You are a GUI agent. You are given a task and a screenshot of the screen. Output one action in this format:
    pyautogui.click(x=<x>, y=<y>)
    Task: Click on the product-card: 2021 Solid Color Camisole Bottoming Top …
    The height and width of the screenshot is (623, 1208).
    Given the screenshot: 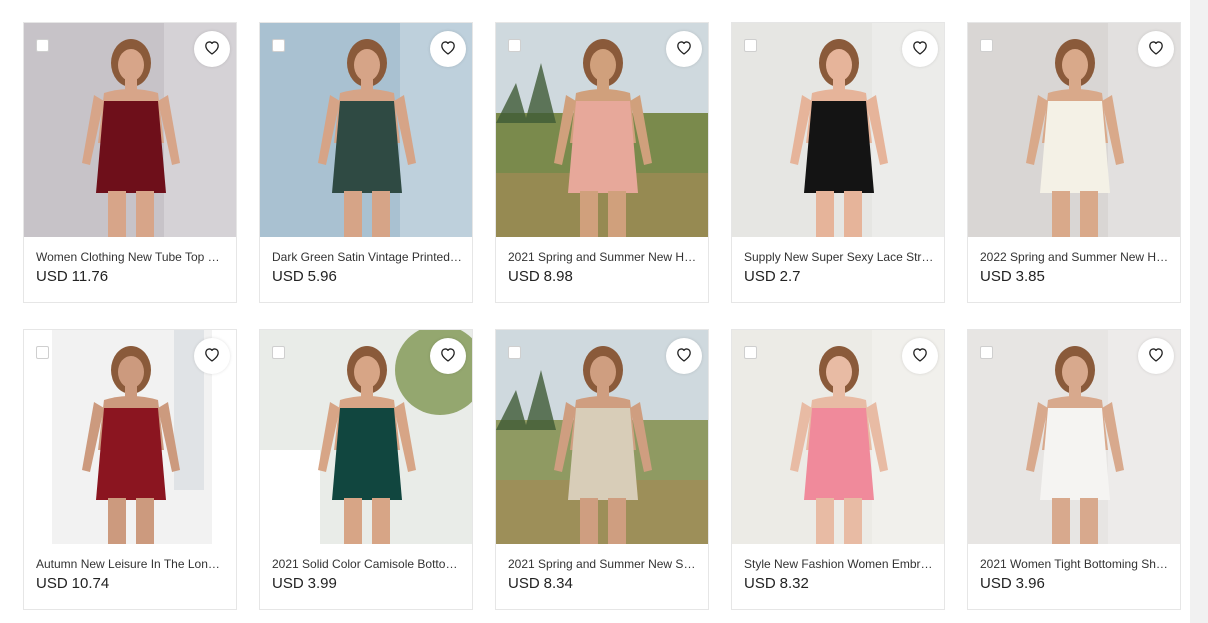 What is the action you would take?
    pyautogui.click(x=366, y=469)
    